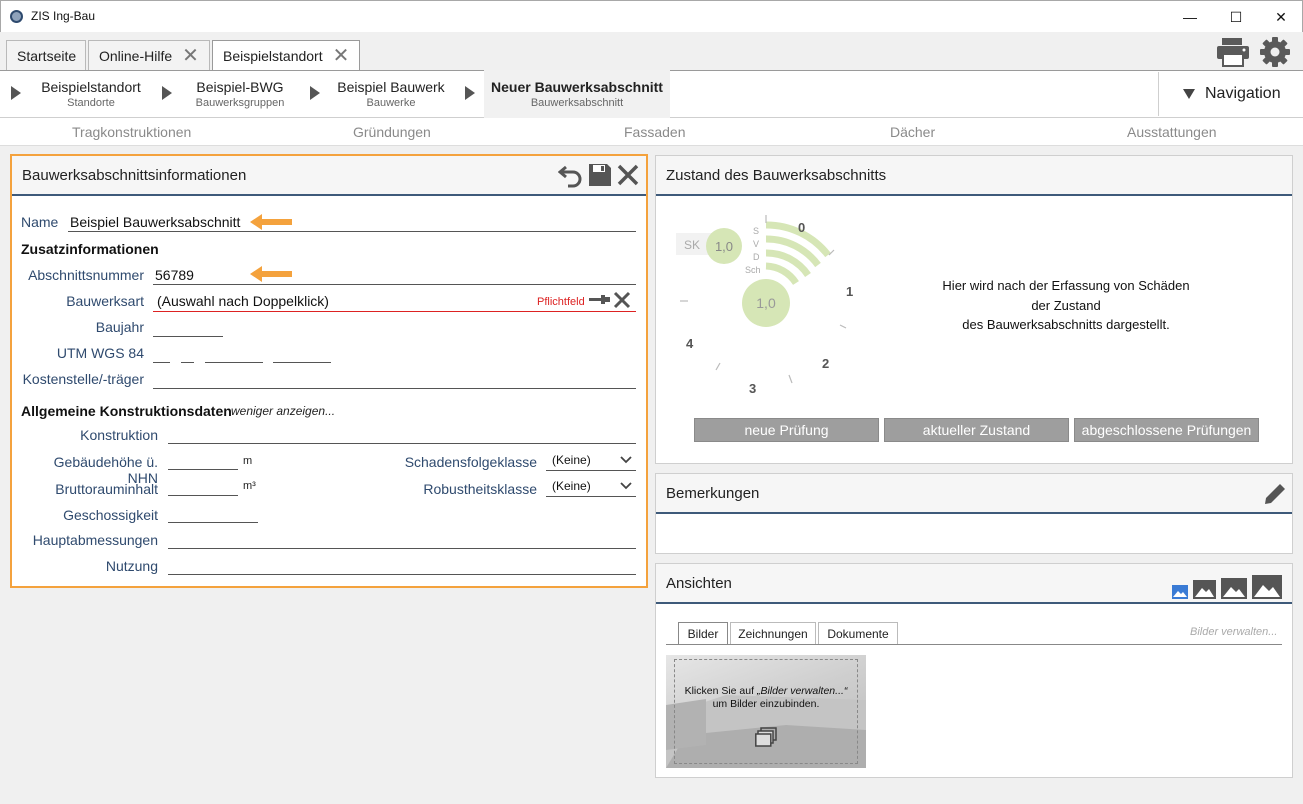 Image resolution: width=1303 pixels, height=804 pixels. What do you see at coordinates (703, 633) in the screenshot?
I see `tab-bilder: Bilder` at bounding box center [703, 633].